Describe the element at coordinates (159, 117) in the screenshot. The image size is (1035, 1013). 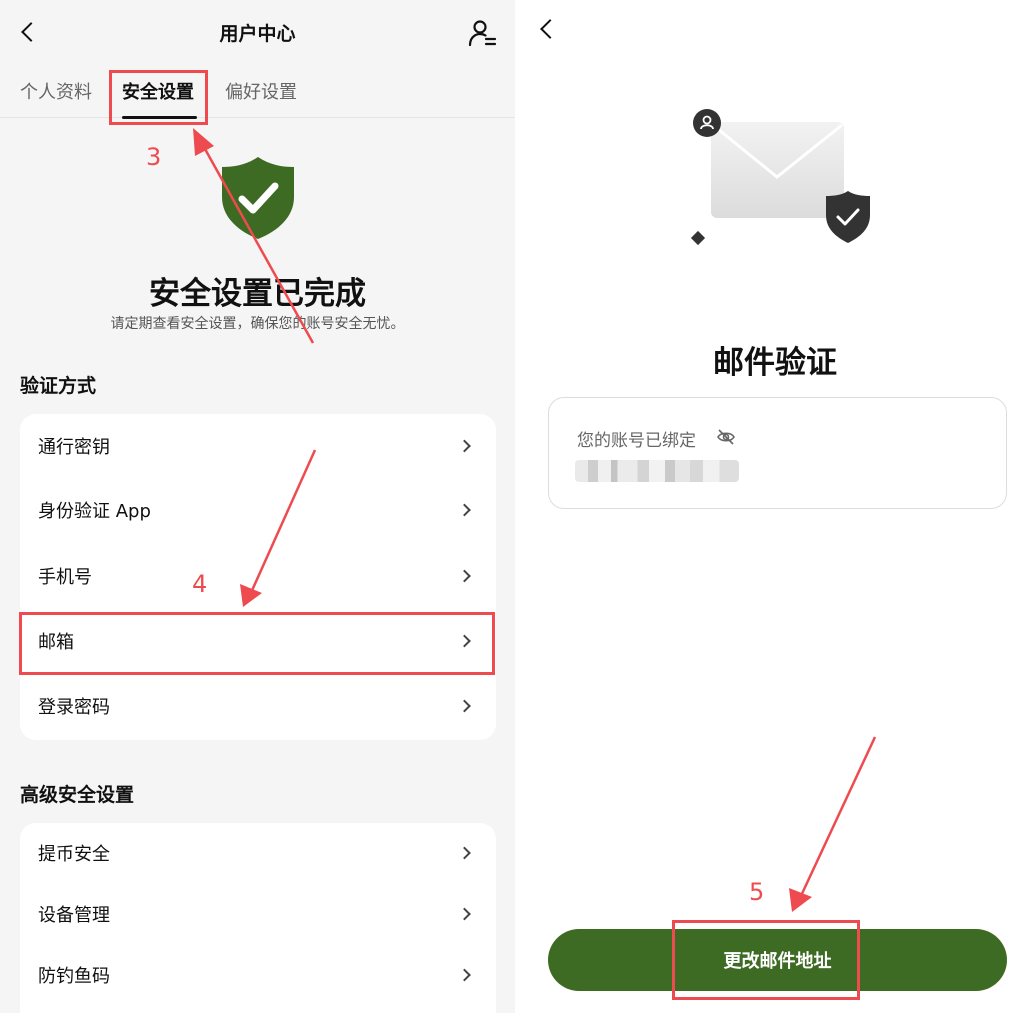
I see `active-tab-indicator` at that location.